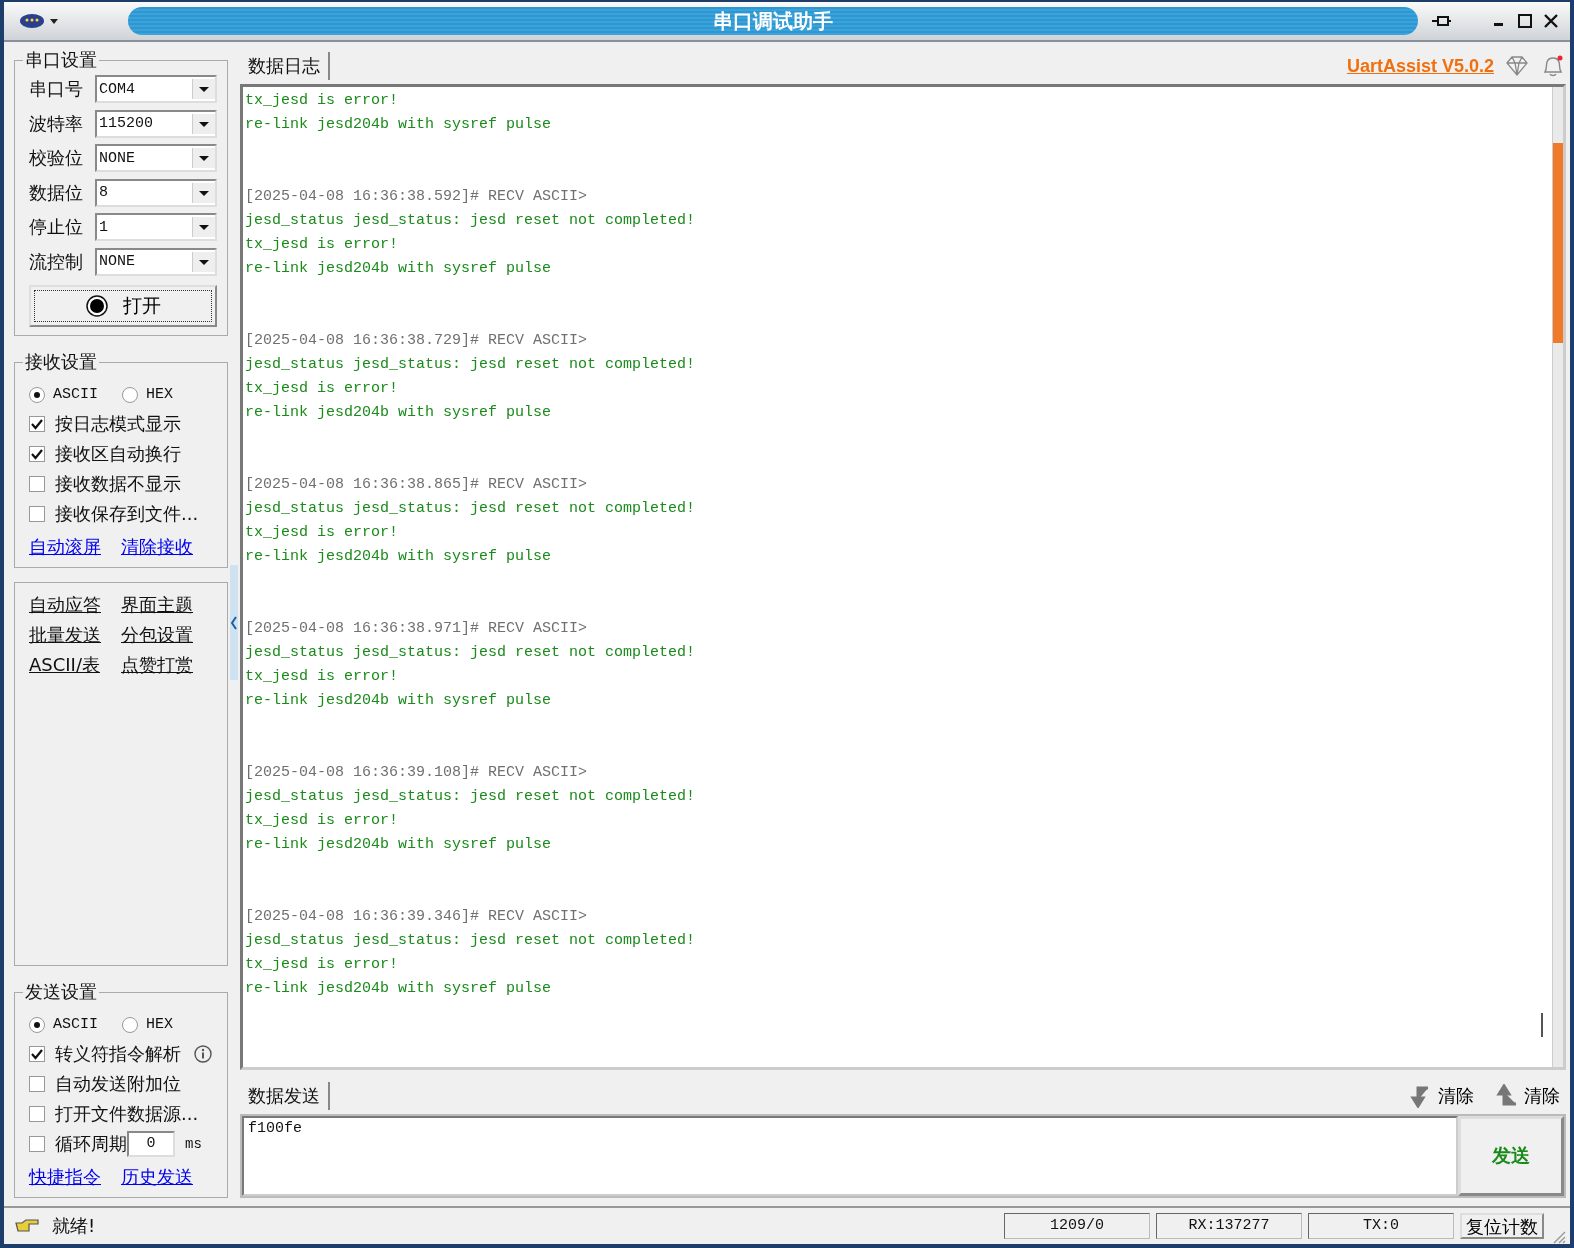  Describe the element at coordinates (1551, 21) in the screenshot. I see `close-icon` at that location.